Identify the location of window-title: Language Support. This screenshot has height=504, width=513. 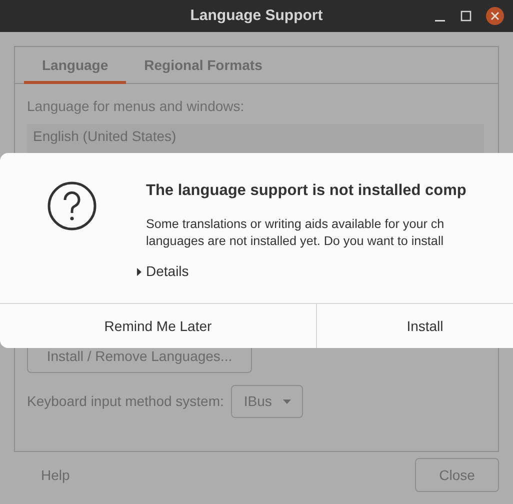
(256, 16).